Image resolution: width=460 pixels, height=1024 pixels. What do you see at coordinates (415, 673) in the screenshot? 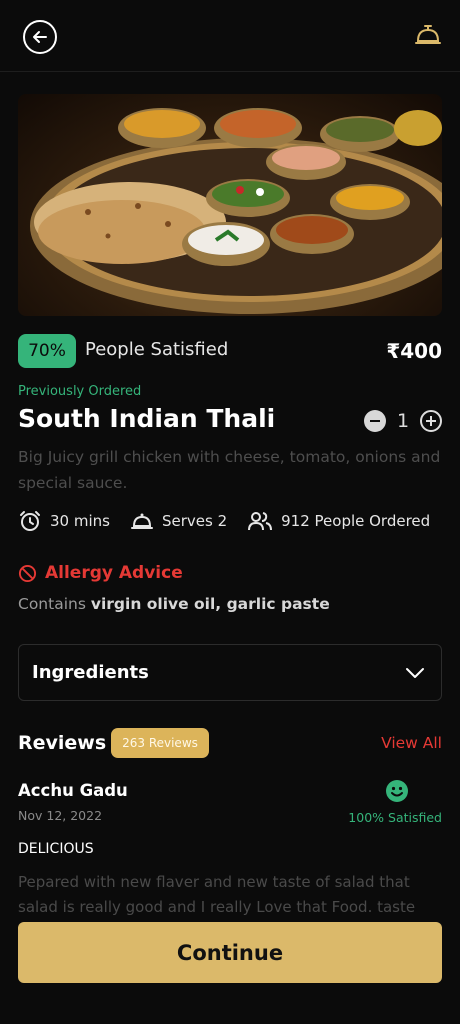
I see `chevron-down-icon` at bounding box center [415, 673].